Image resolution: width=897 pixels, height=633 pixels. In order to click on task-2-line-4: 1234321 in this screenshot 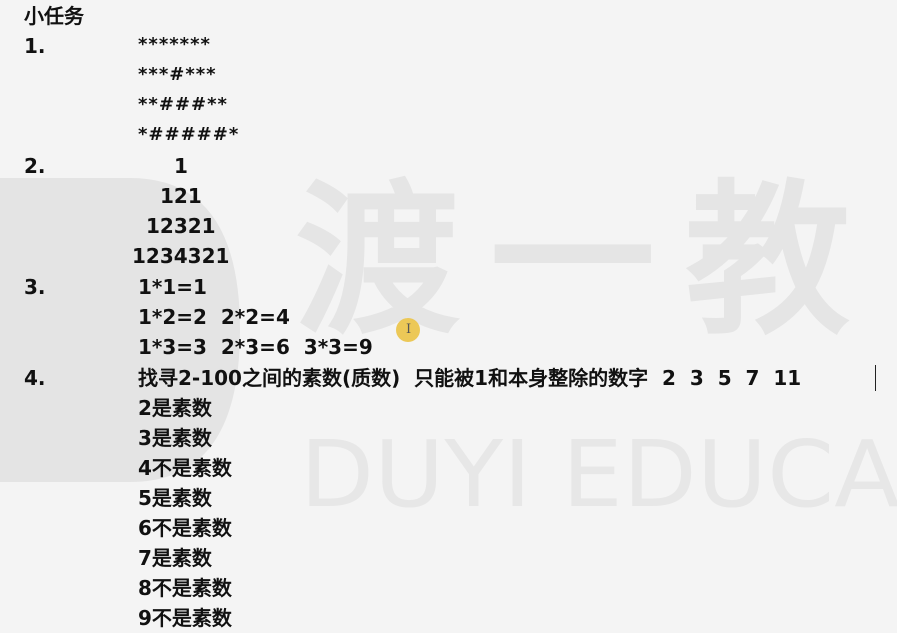, I will do `click(181, 256)`.